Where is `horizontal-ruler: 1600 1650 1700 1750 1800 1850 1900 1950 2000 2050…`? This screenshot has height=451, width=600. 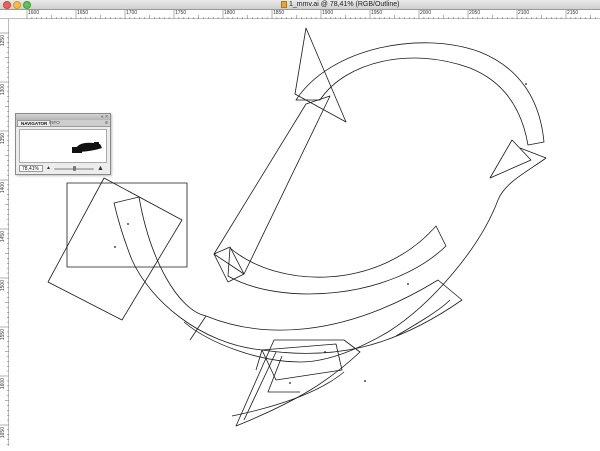 horizontal-ruler: 1600 1650 1700 1750 1800 1850 1900 1950 2000 2050… is located at coordinates (300, 14).